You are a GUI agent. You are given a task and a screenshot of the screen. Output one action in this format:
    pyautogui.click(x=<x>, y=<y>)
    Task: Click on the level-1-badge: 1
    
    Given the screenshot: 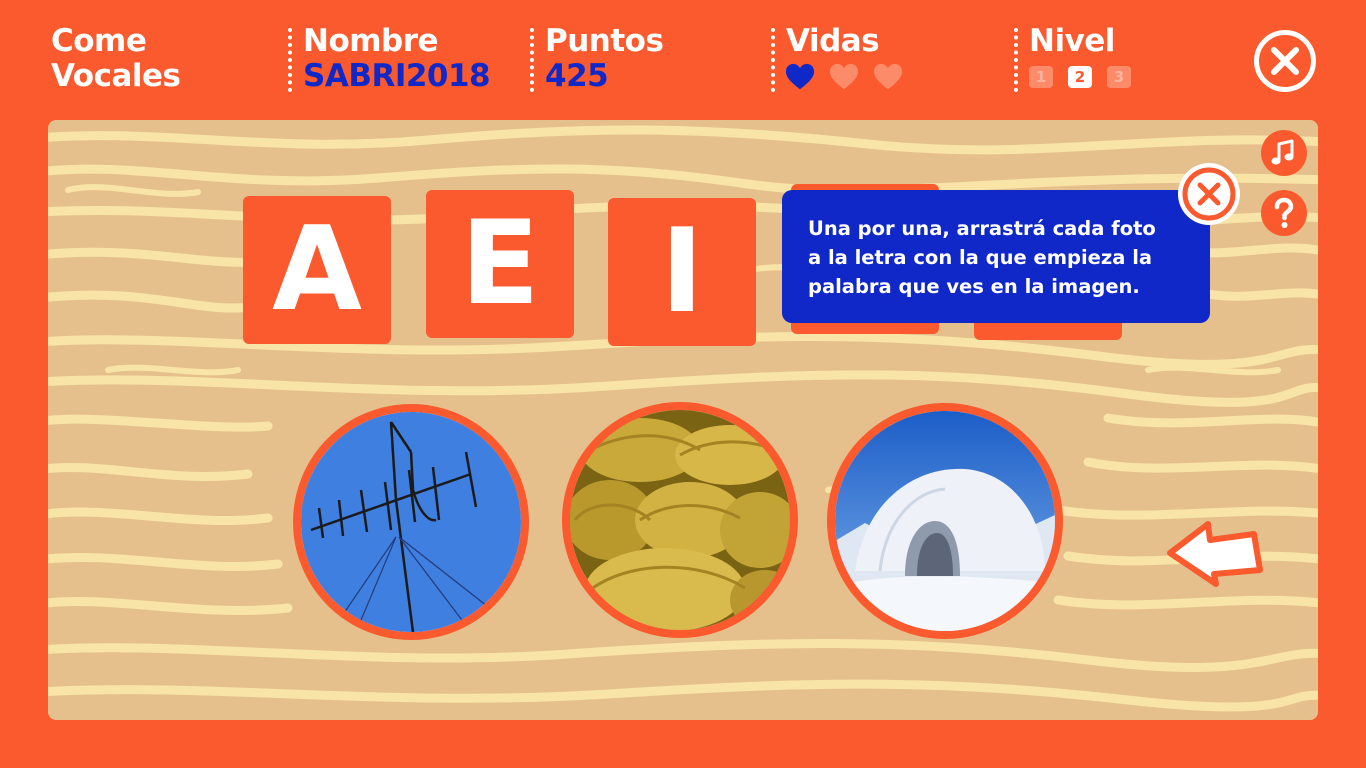 What is the action you would take?
    pyautogui.click(x=1041, y=77)
    